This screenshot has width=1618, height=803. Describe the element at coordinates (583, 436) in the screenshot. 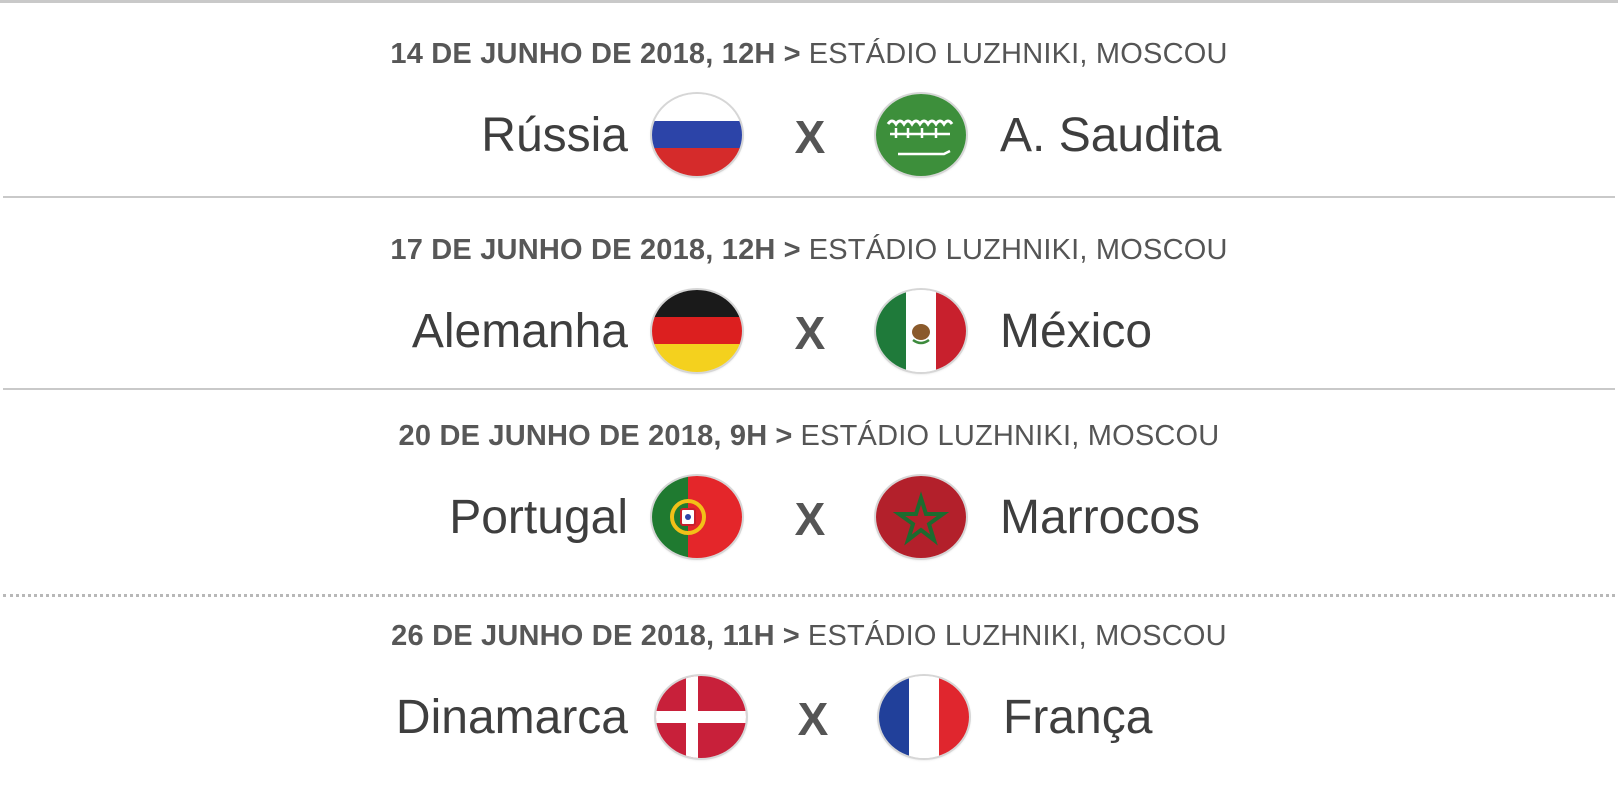

I see `match-date: 20 DE JUNHO DE 2018, 9H` at that location.